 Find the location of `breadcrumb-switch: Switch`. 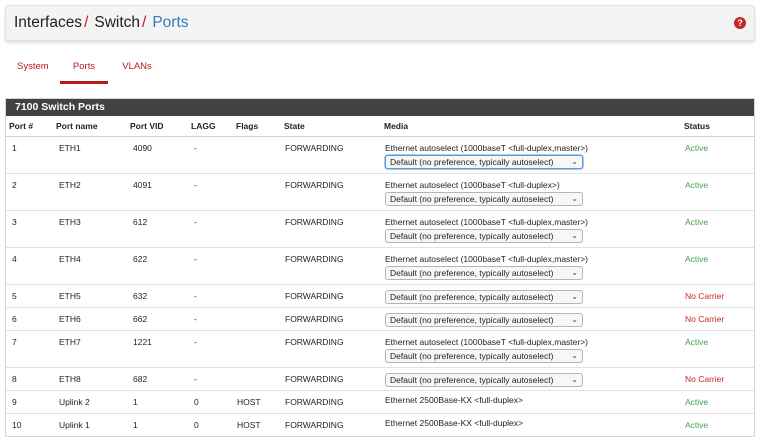

breadcrumb-switch: Switch is located at coordinates (117, 22).